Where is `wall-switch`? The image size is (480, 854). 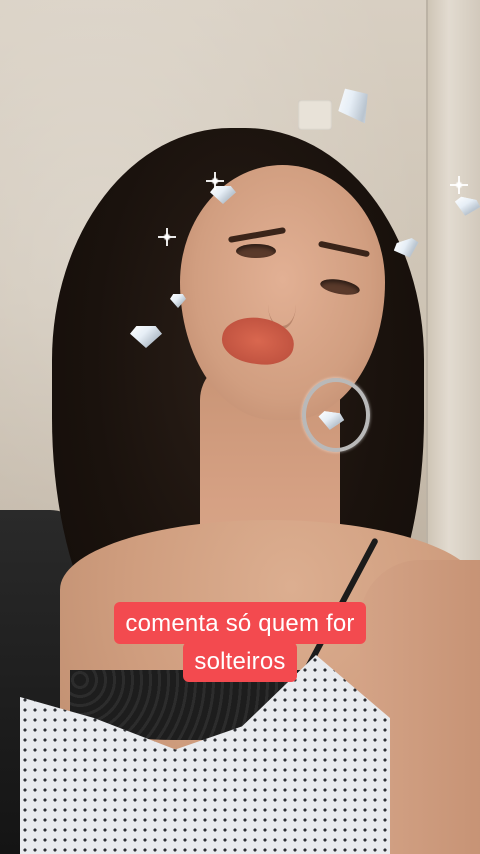
wall-switch is located at coordinates (315, 115).